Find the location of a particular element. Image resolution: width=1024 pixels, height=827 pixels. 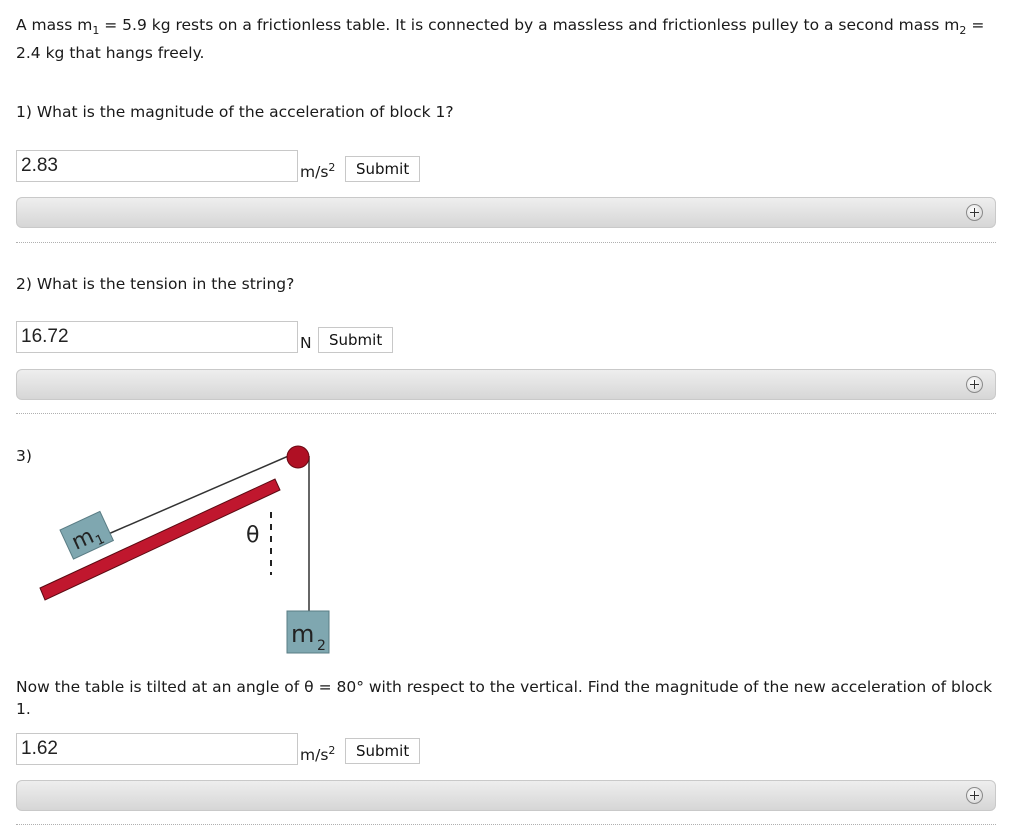

submit-2-button: Submit is located at coordinates (356, 340).